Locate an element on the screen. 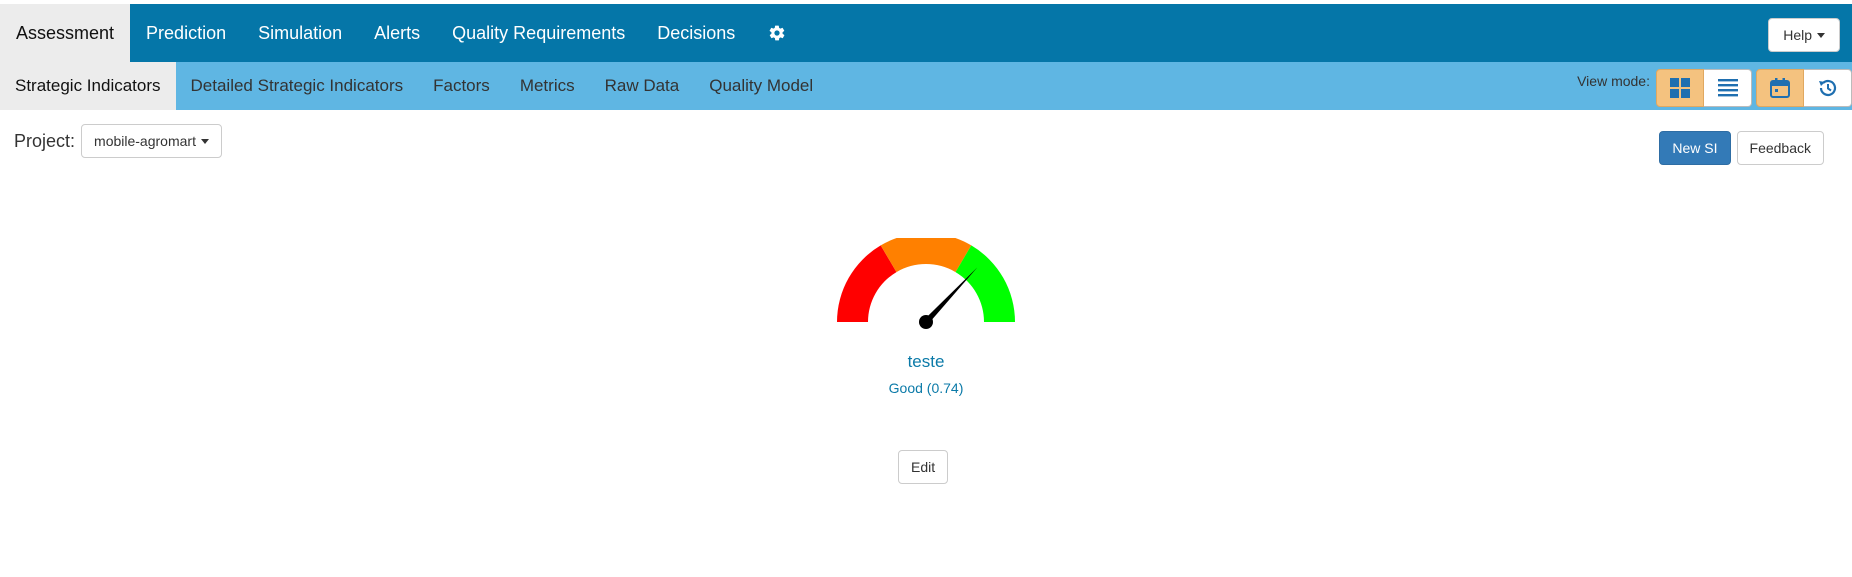 Image resolution: width=1852 pixels, height=577 pixels. gauge-needle-hub is located at coordinates (926, 322).